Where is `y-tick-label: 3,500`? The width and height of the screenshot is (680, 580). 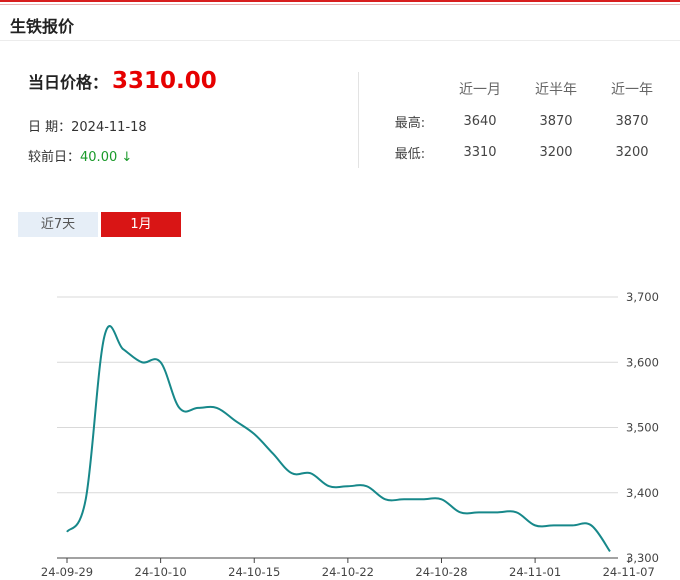
y-tick-label: 3,500 is located at coordinates (642, 428).